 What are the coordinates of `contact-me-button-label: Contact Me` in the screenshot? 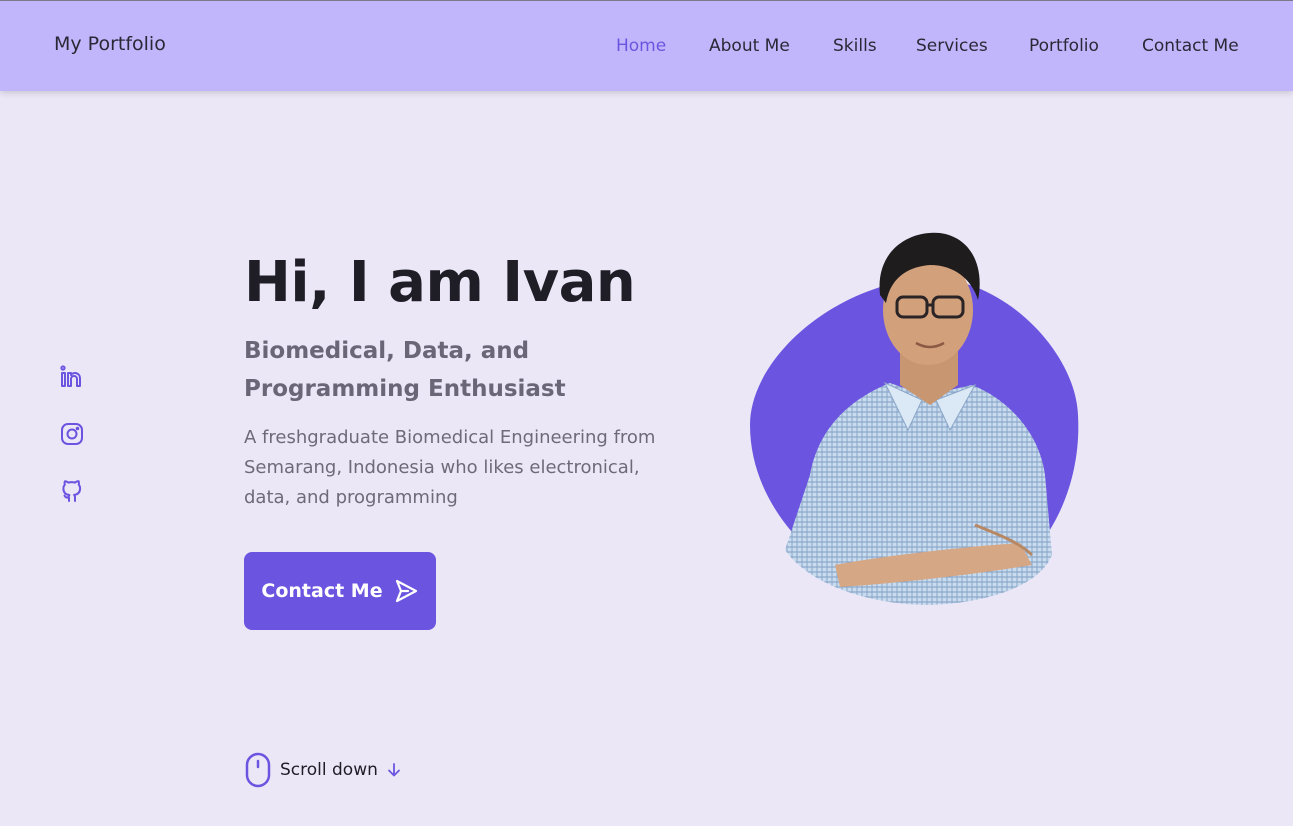 It's located at (322, 591).